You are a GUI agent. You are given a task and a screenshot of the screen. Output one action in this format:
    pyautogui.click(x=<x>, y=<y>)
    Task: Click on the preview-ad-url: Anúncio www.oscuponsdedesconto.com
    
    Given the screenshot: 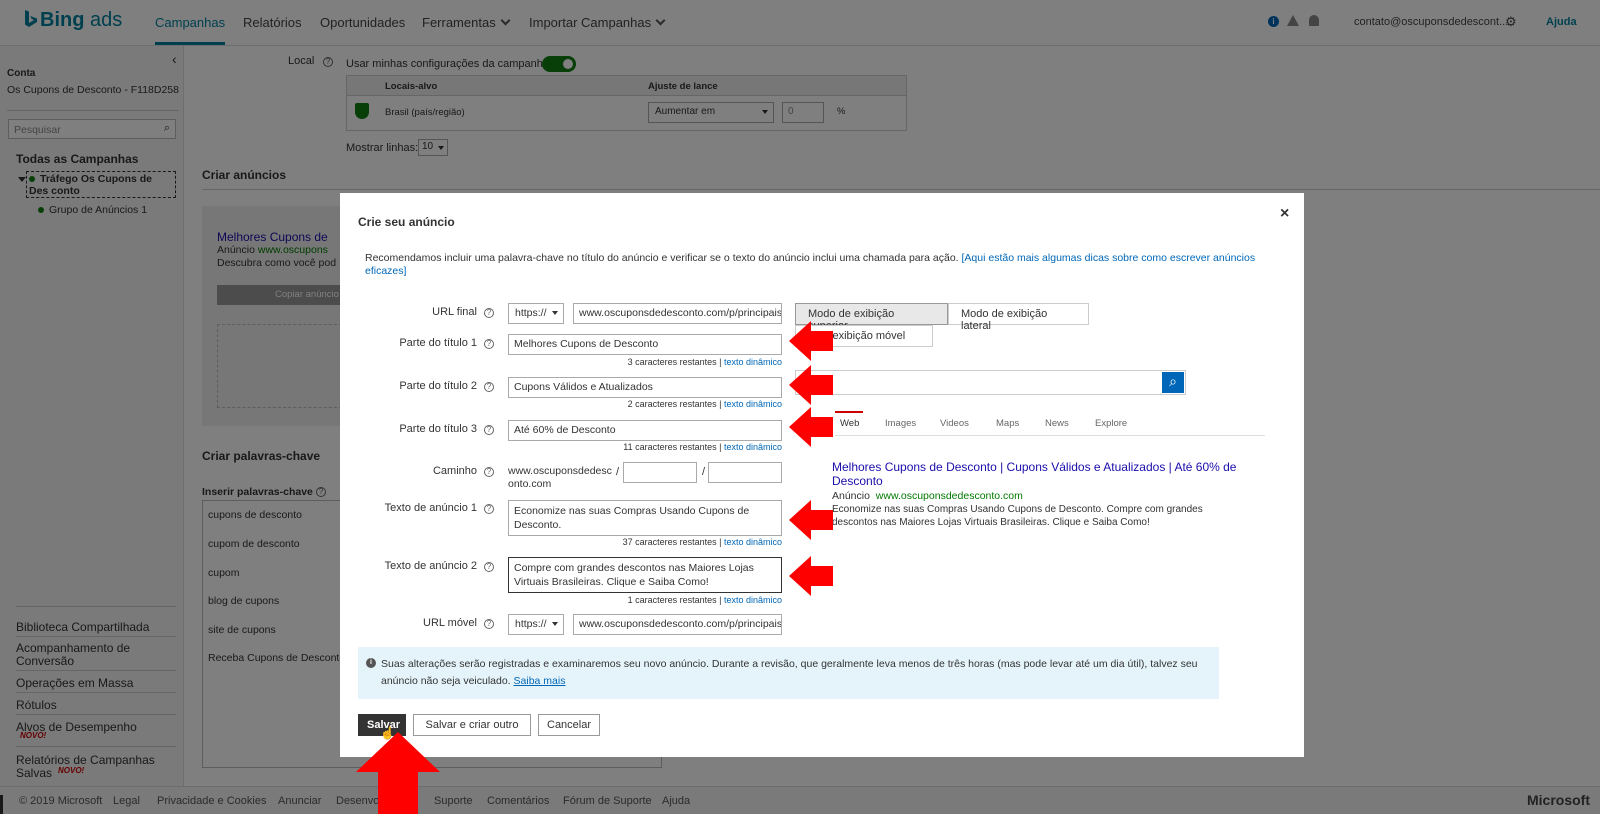 What is the action you would take?
    pyautogui.click(x=927, y=496)
    